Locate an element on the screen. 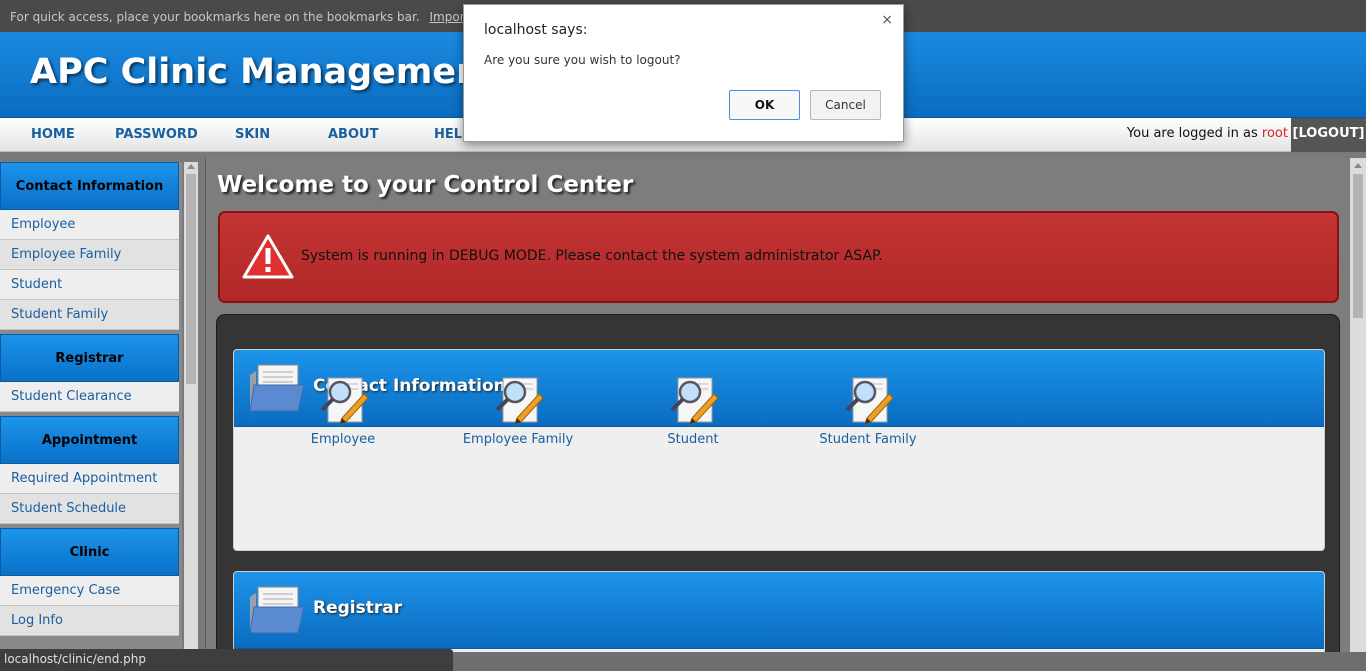  nav-about: ABOUT is located at coordinates (353, 134).